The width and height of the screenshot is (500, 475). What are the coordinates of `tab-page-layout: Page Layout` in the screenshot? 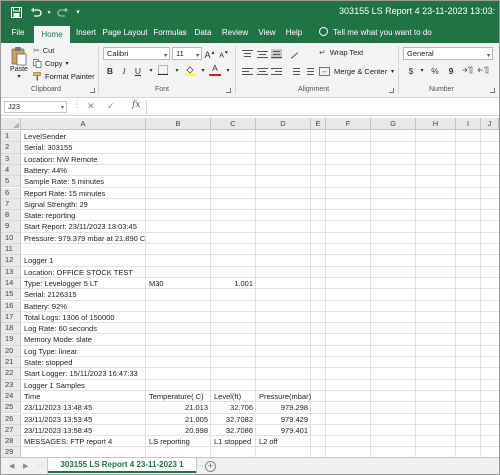 It's located at (125, 33).